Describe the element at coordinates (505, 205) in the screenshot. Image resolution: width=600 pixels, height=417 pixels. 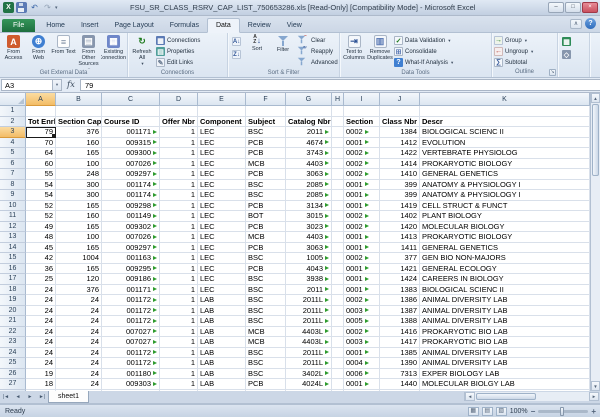
I see `cell: CELL STRUCT & FUNCT` at that location.